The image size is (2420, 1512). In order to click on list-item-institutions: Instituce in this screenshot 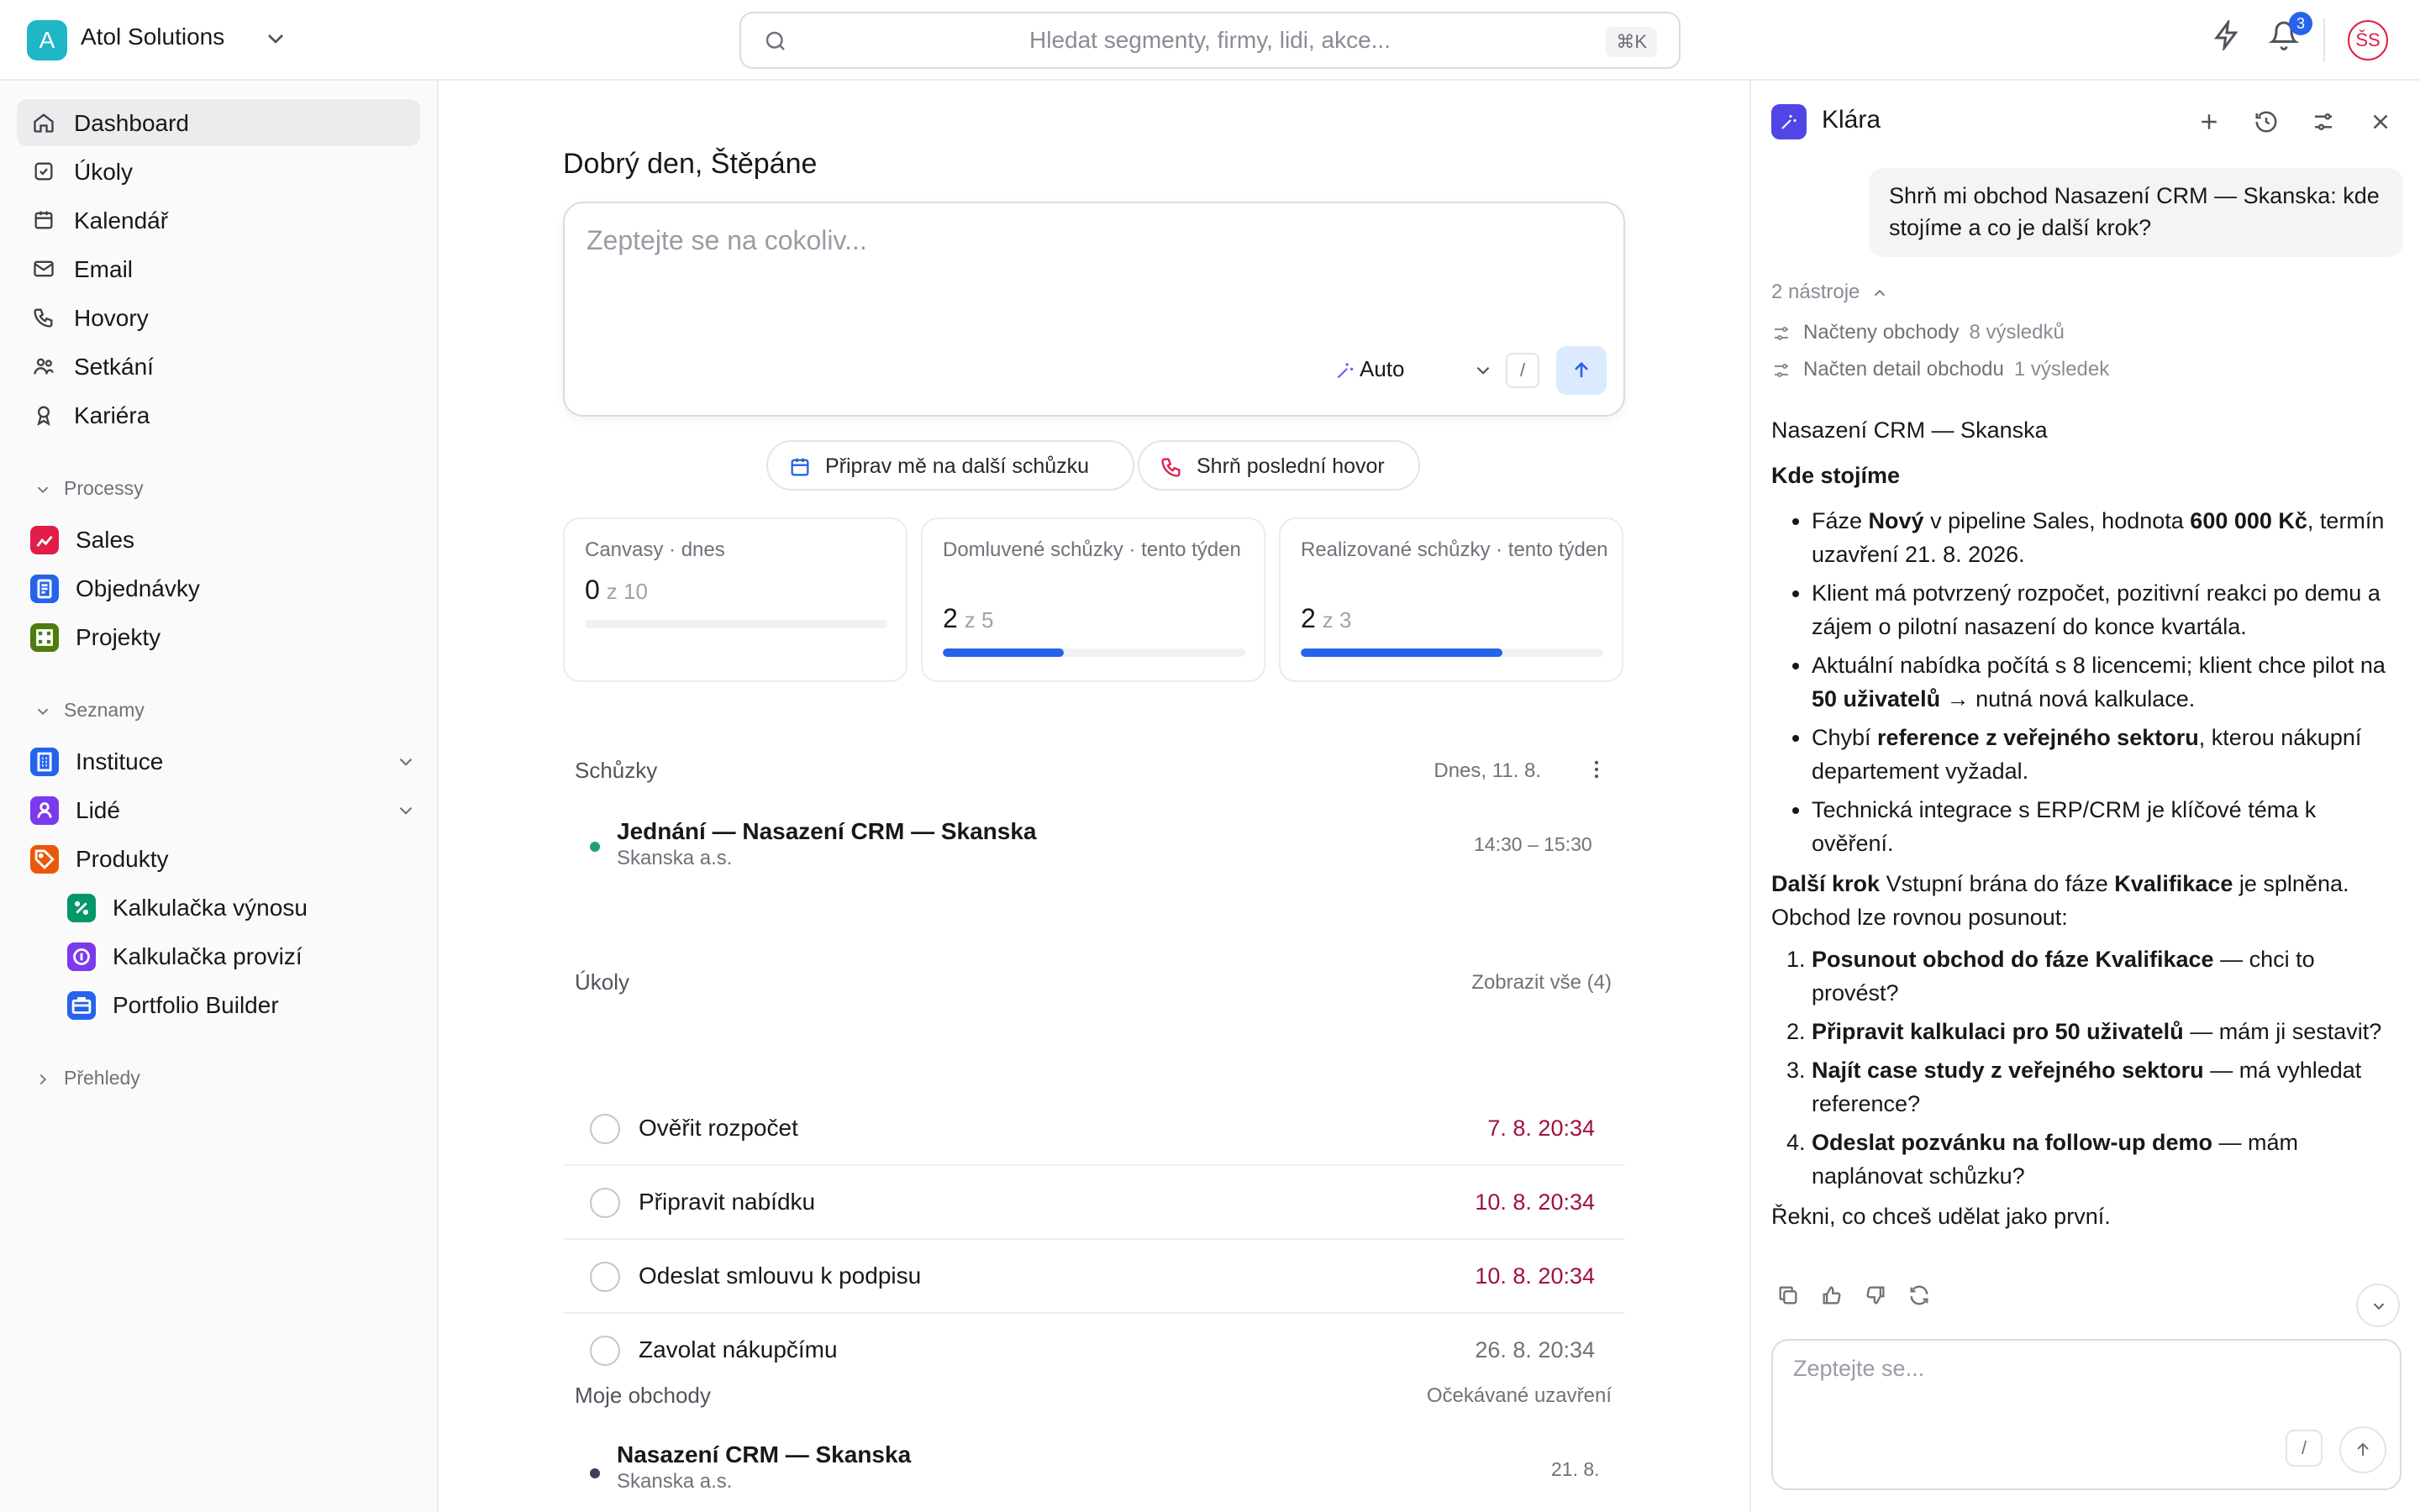, I will do `click(224, 761)`.